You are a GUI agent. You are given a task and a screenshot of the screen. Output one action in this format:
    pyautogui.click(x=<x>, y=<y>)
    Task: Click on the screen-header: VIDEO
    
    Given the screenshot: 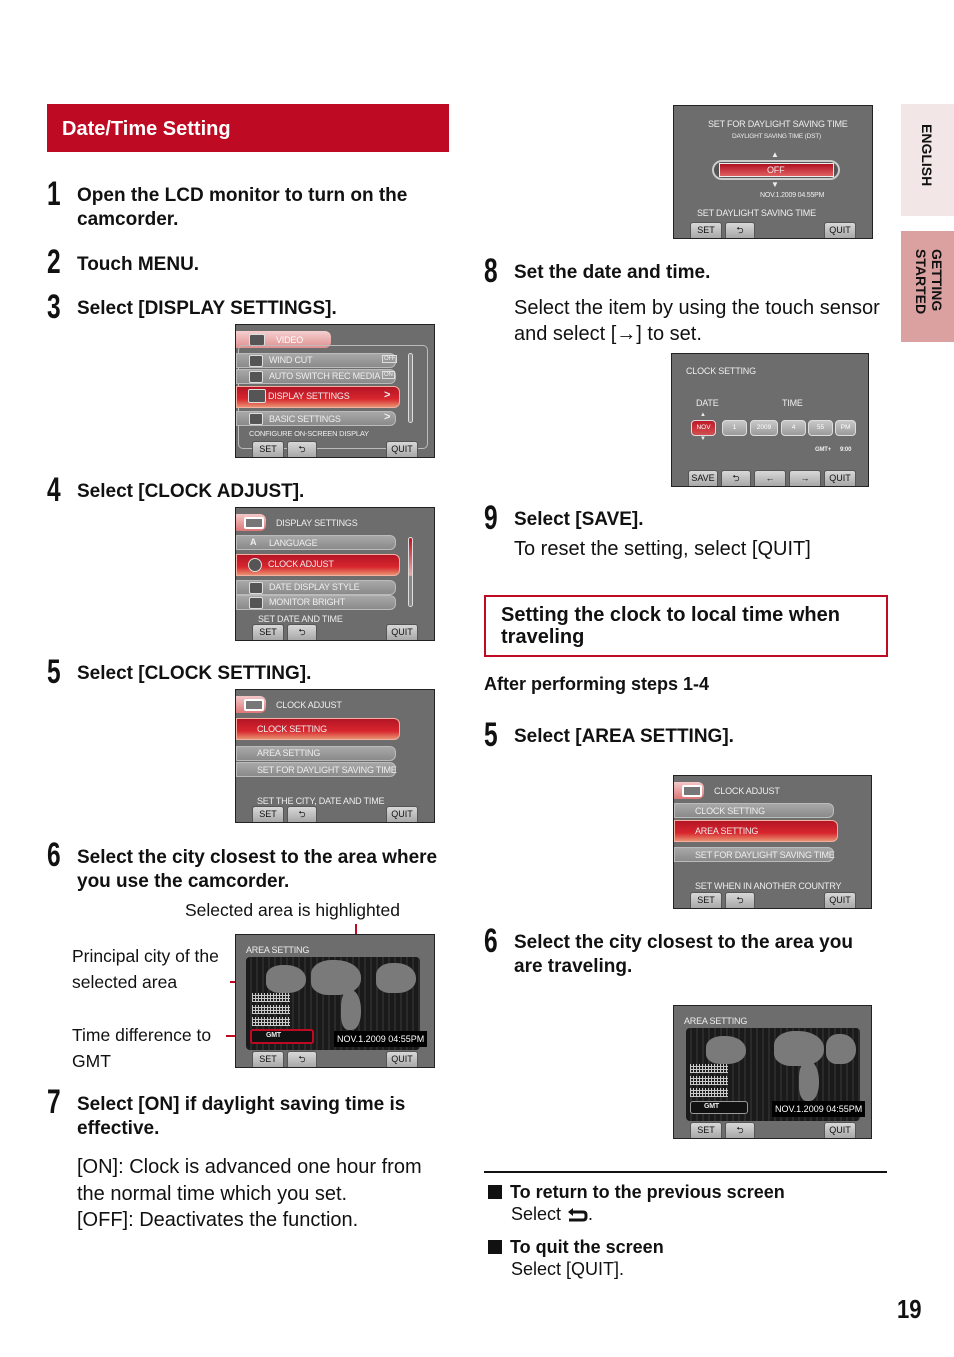 What is the action you would take?
    pyautogui.click(x=290, y=340)
    